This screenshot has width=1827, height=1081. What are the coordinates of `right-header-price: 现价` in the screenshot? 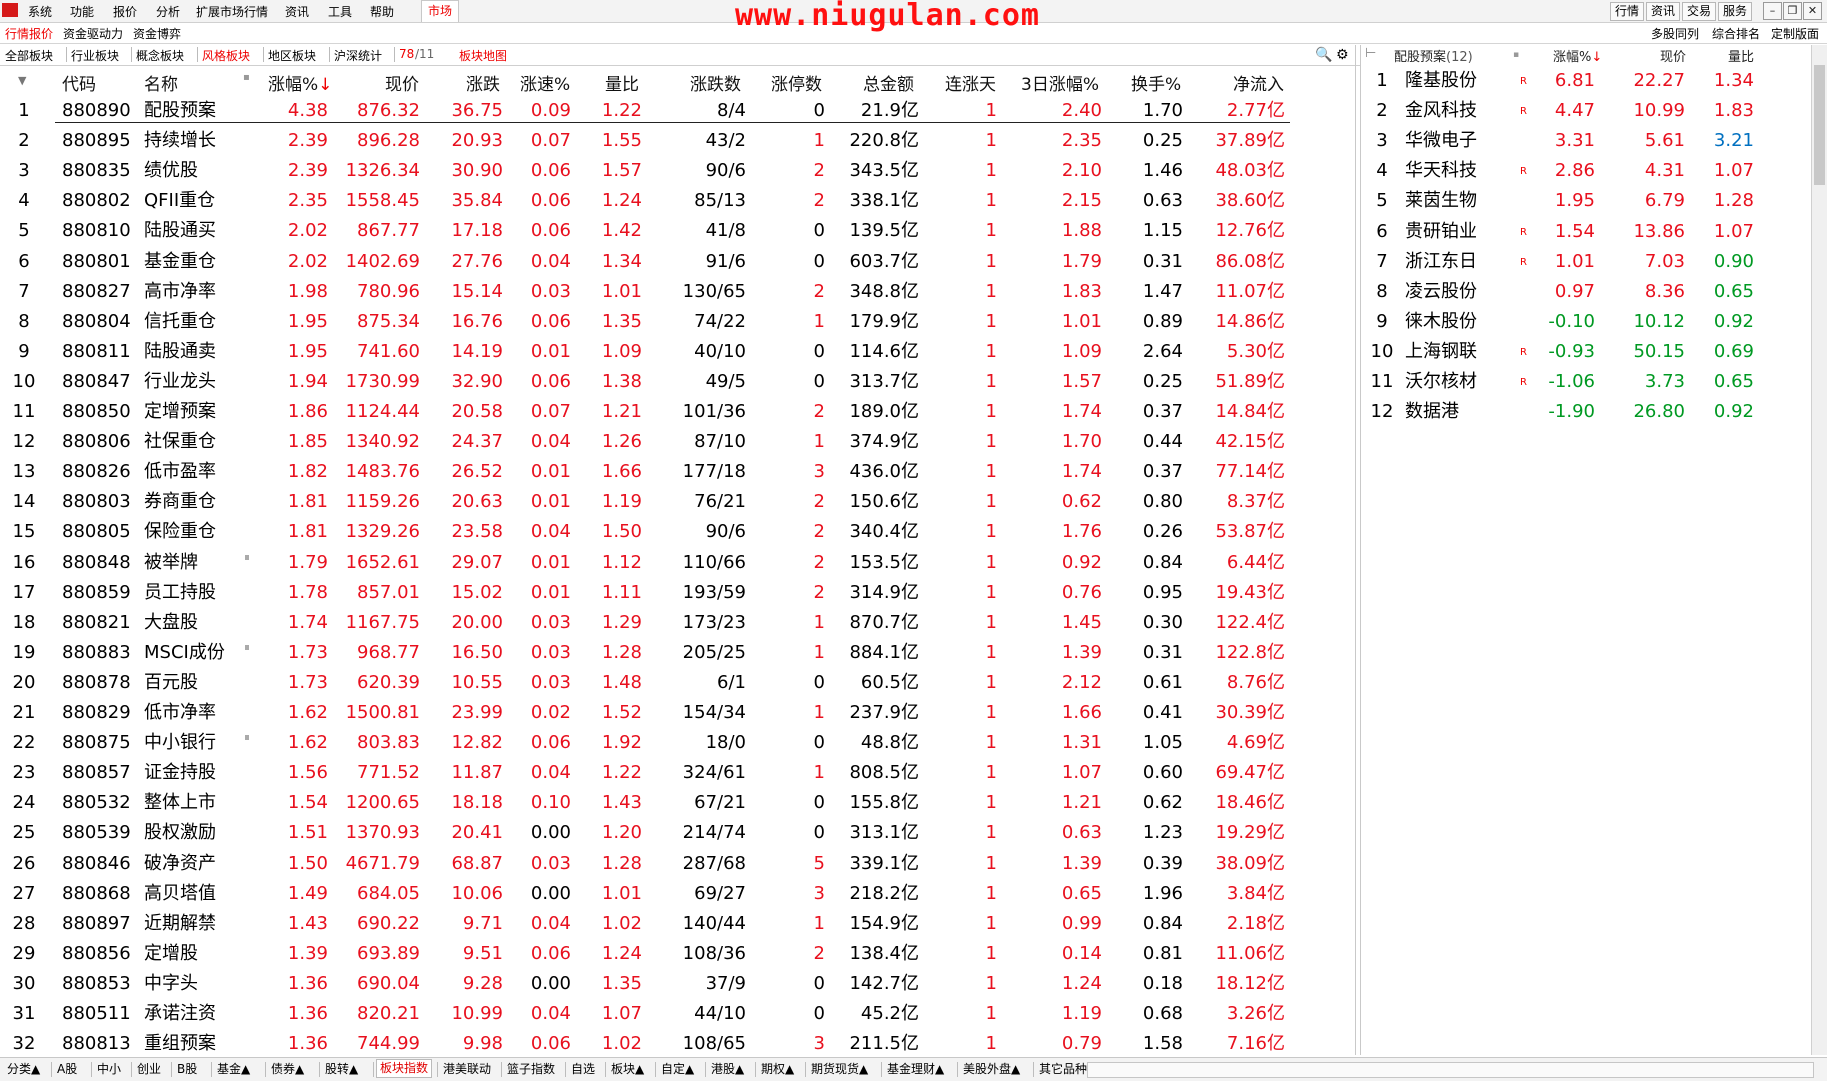 It's located at (1673, 55).